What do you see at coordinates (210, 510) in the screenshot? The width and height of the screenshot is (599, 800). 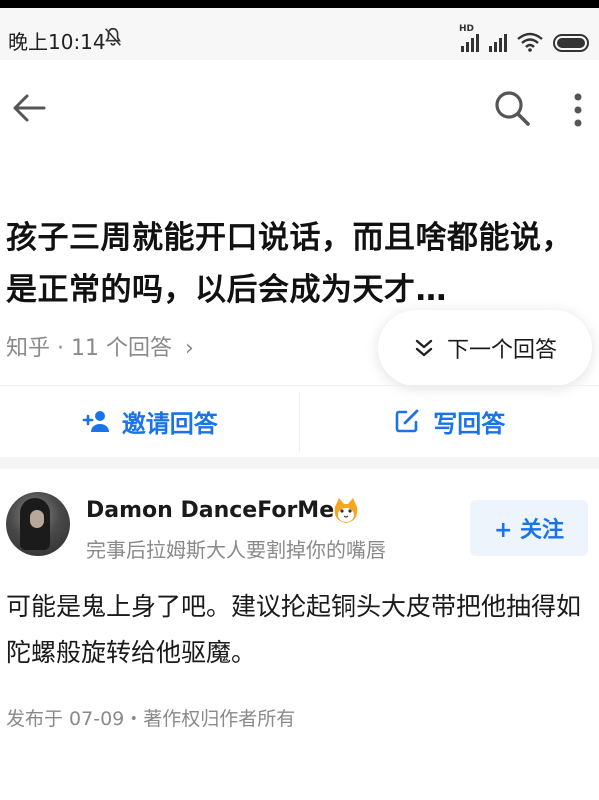 I see `author-name: Damon DanceForMe` at bounding box center [210, 510].